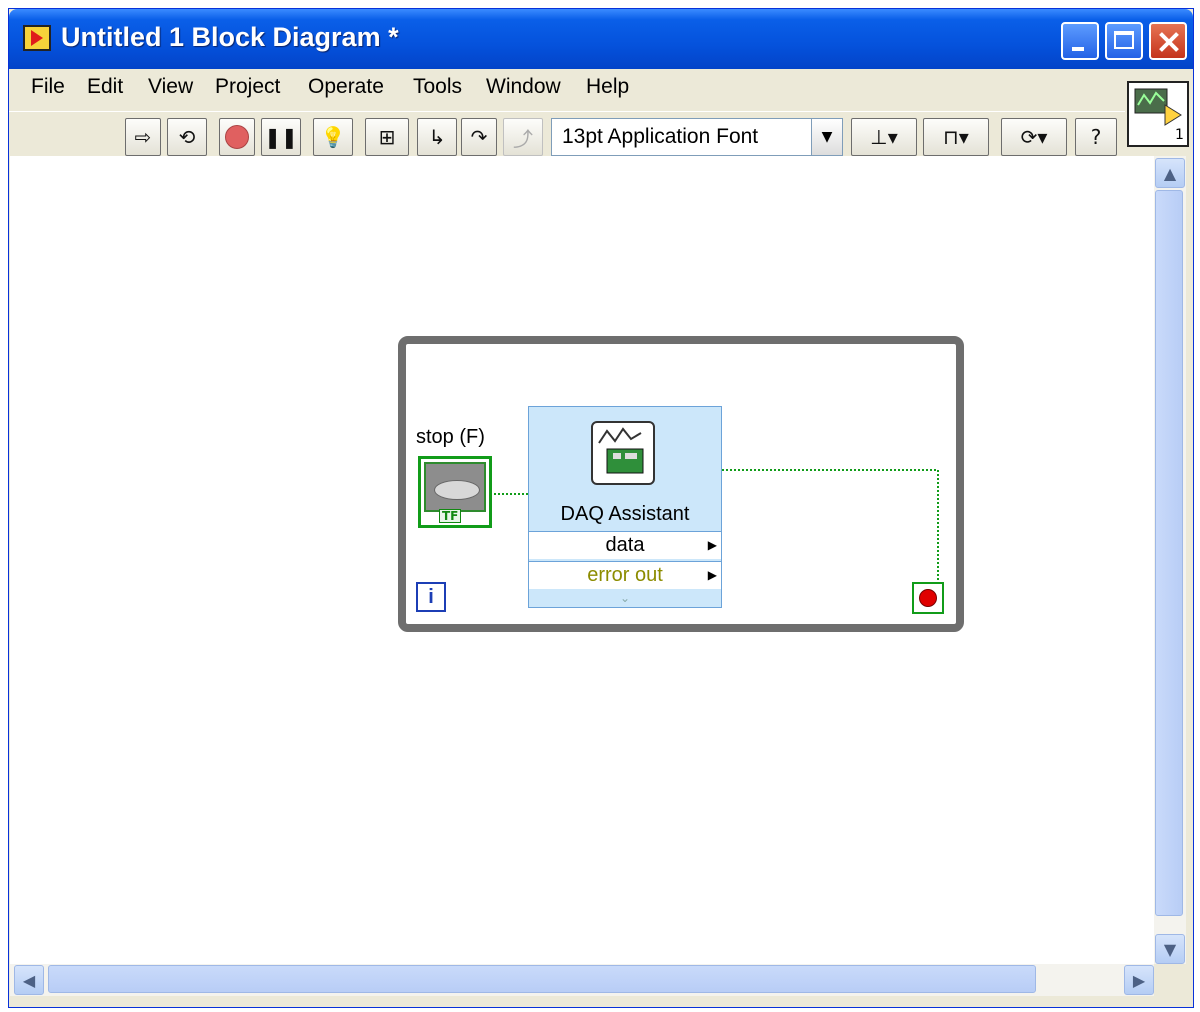 Image resolution: width=1200 pixels, height=1012 pixels. I want to click on daq-card-icon, so click(623, 453).